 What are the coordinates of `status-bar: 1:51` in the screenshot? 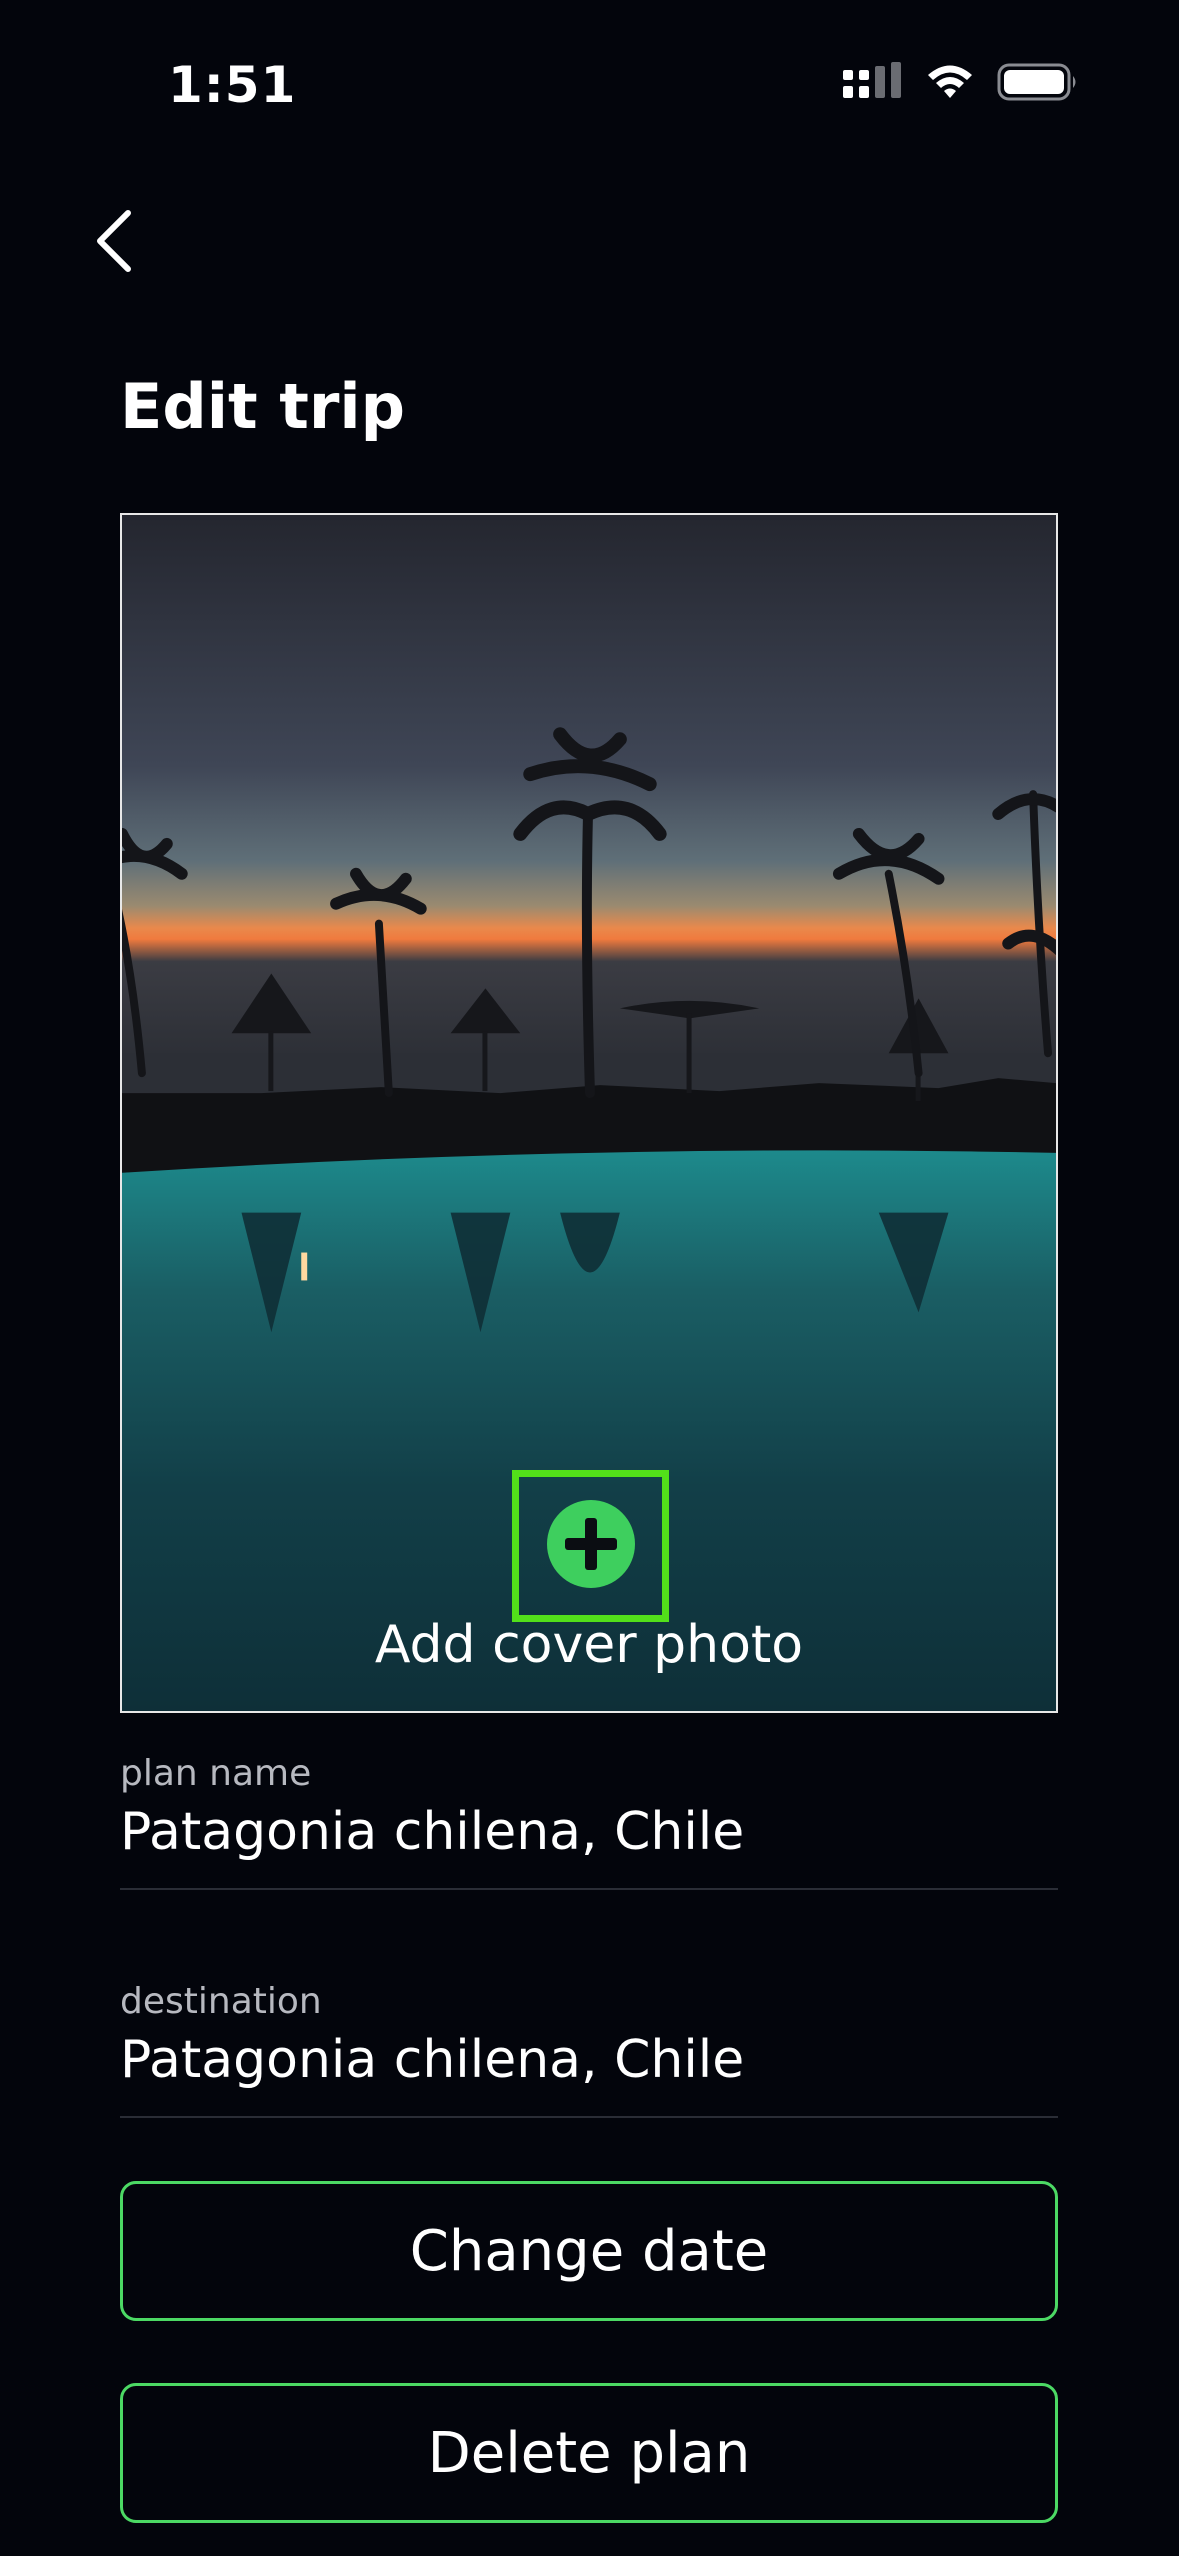 It's located at (589, 75).